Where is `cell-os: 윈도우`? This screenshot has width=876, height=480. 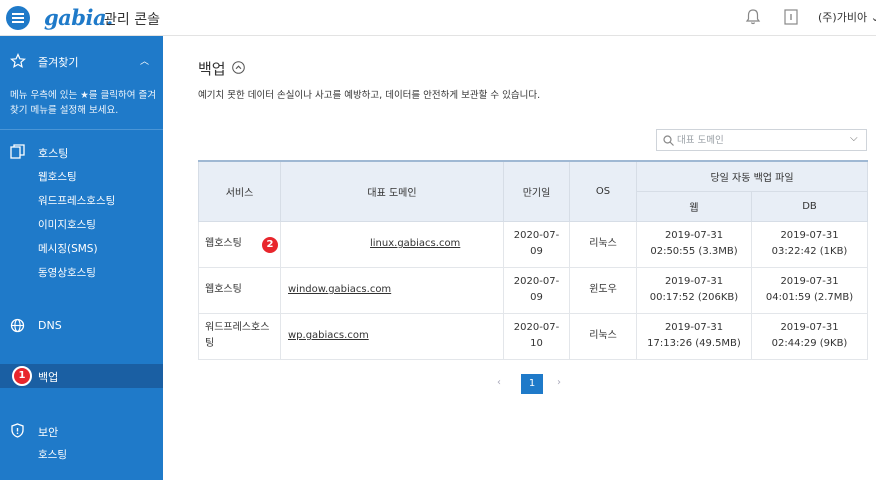
cell-os: 윈도우 is located at coordinates (603, 290).